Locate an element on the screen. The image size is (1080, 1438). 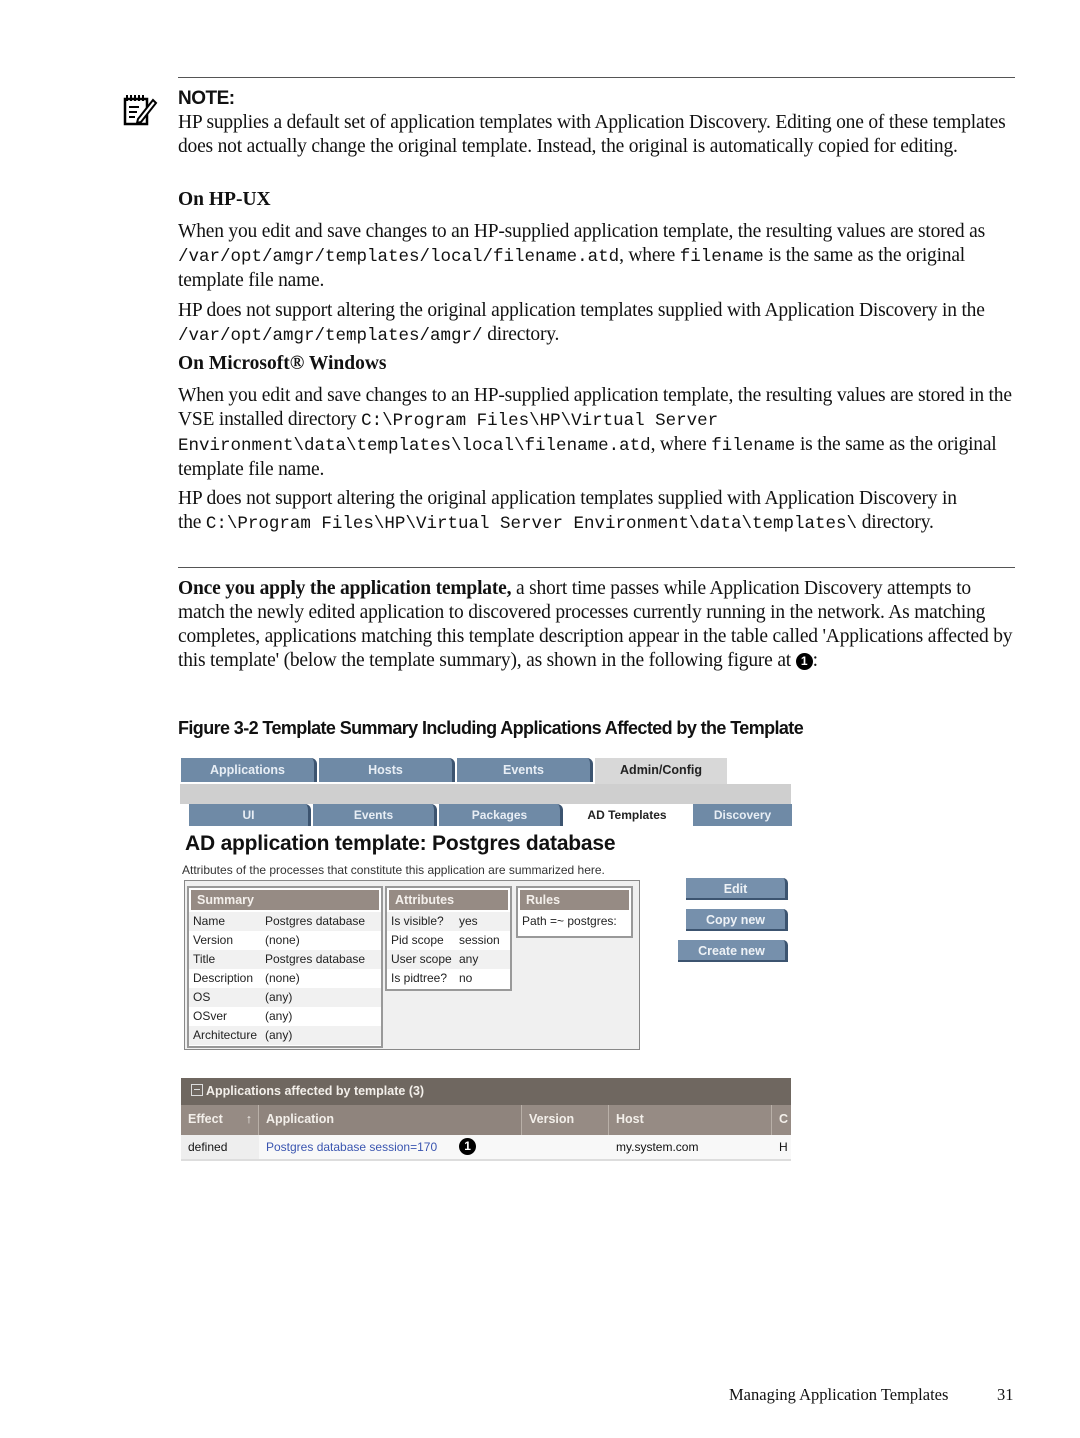
applications-table-header: Effect ↑ Application Version Host C is located at coordinates (486, 1120).